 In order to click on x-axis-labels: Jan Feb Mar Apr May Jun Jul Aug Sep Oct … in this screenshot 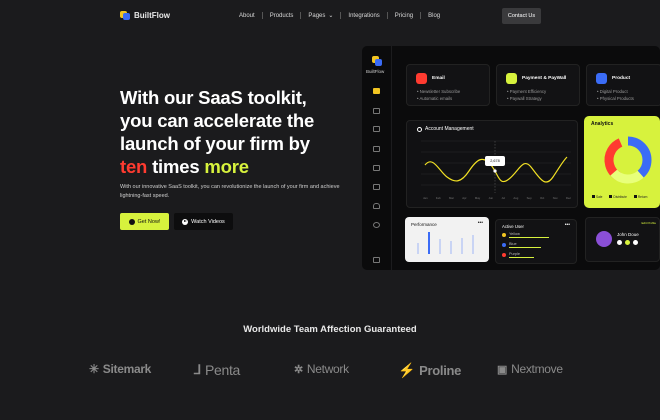, I will do `click(497, 198)`.